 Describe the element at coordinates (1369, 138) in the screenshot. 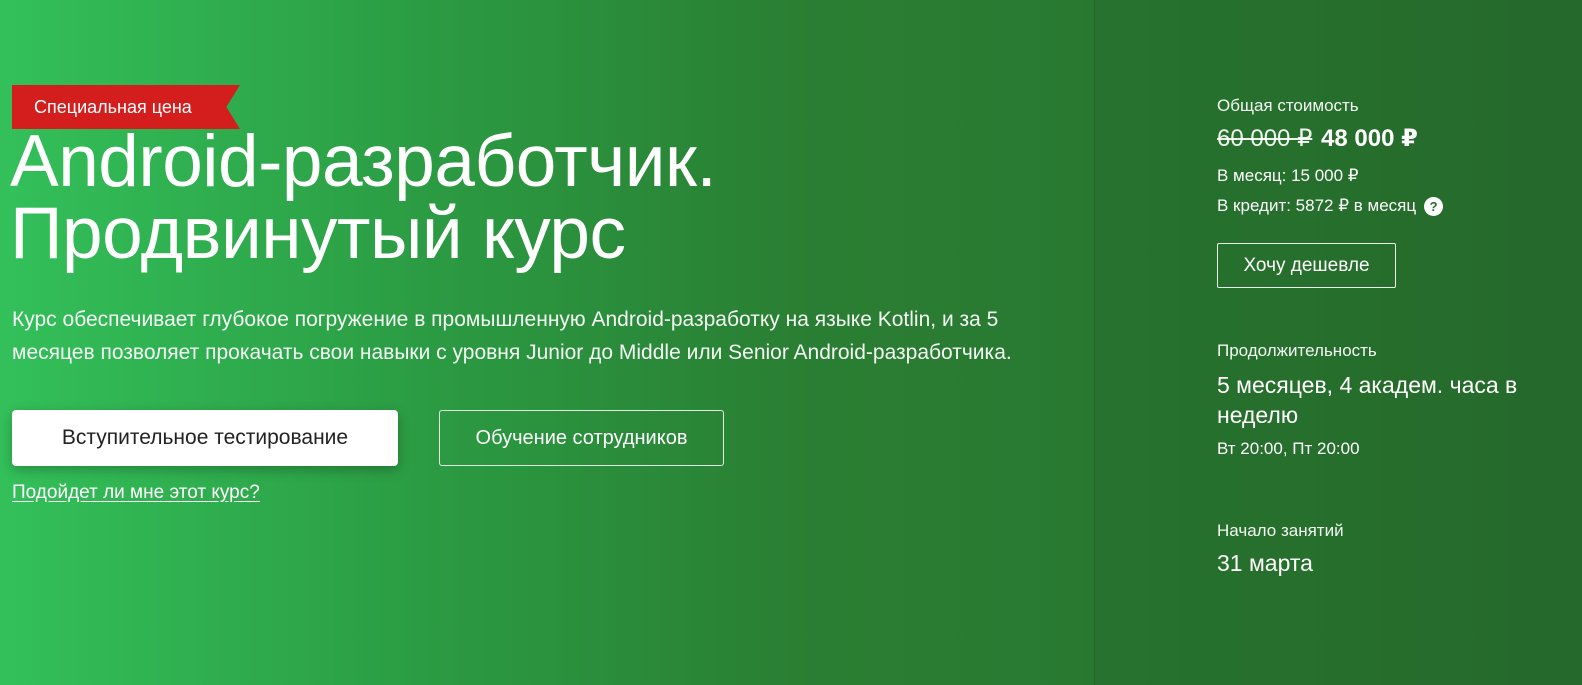

I see `new-price: 48 000 ₽` at that location.